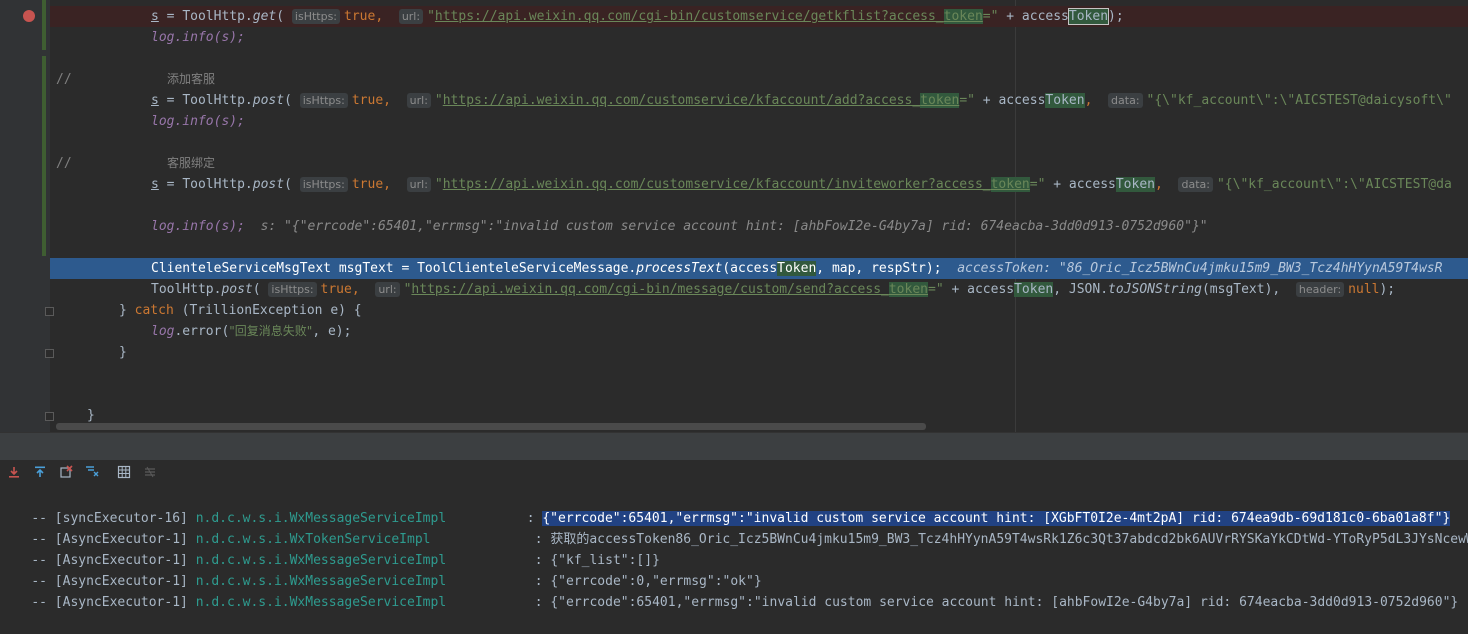  What do you see at coordinates (124, 472) in the screenshot?
I see `table-icon` at bounding box center [124, 472].